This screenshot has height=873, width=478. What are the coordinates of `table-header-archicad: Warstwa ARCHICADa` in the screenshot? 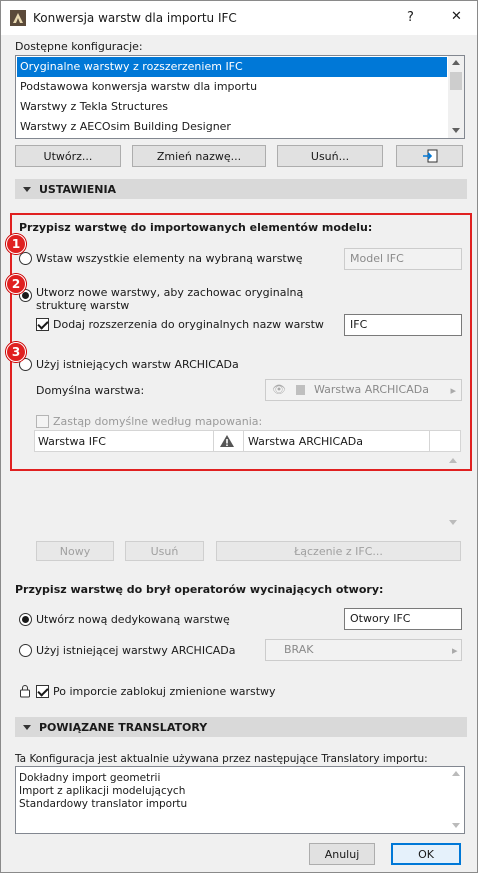 It's located at (305, 441).